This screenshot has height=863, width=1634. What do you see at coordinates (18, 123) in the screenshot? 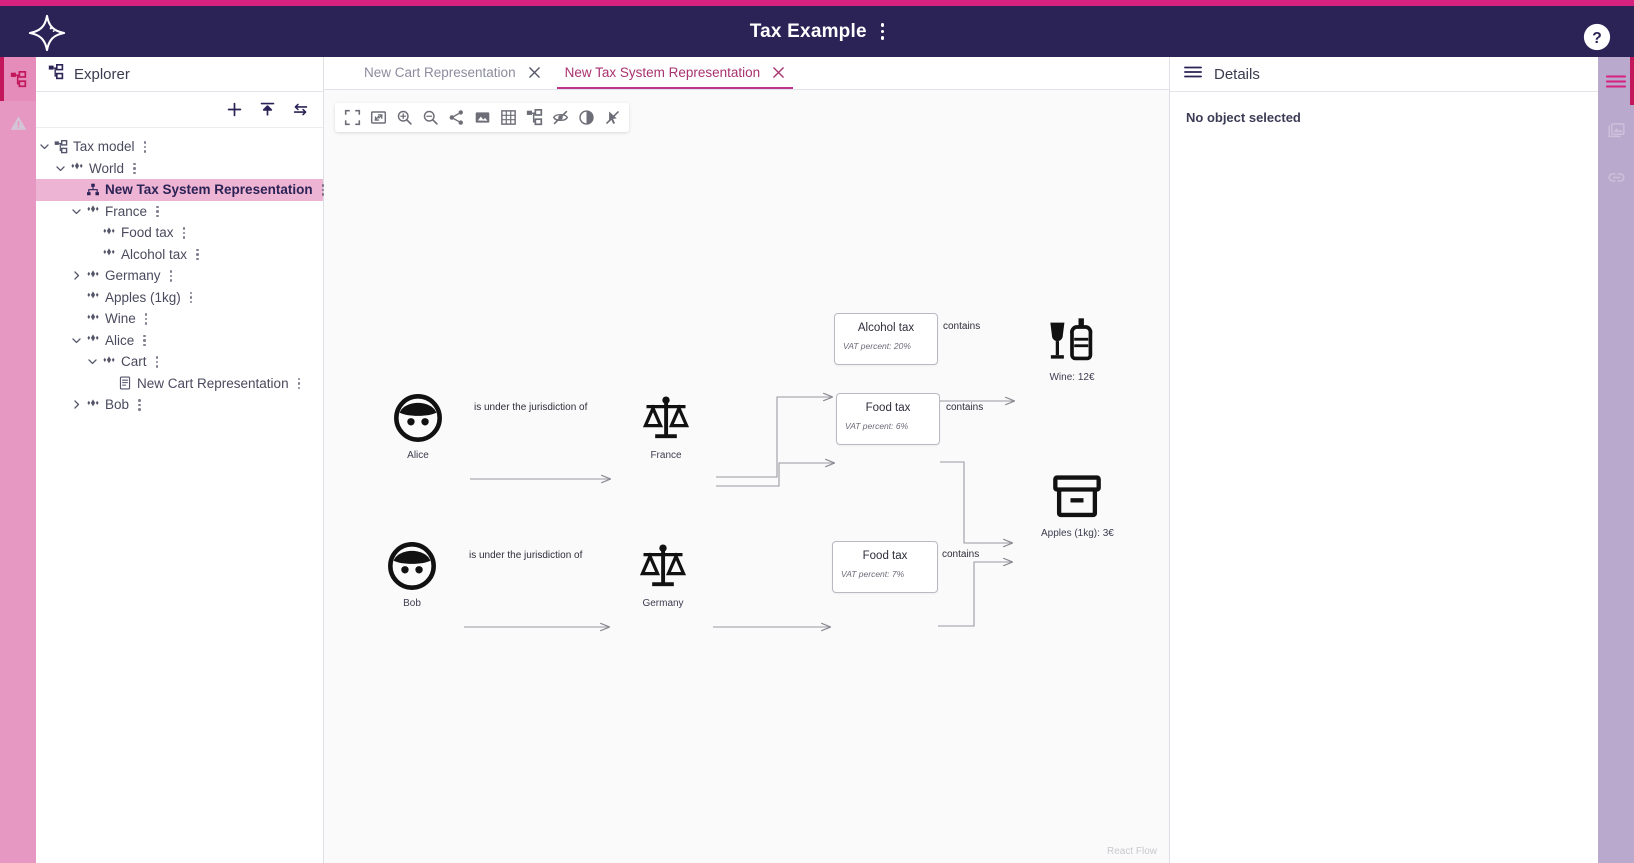
I see `warning-triangle-icon` at bounding box center [18, 123].